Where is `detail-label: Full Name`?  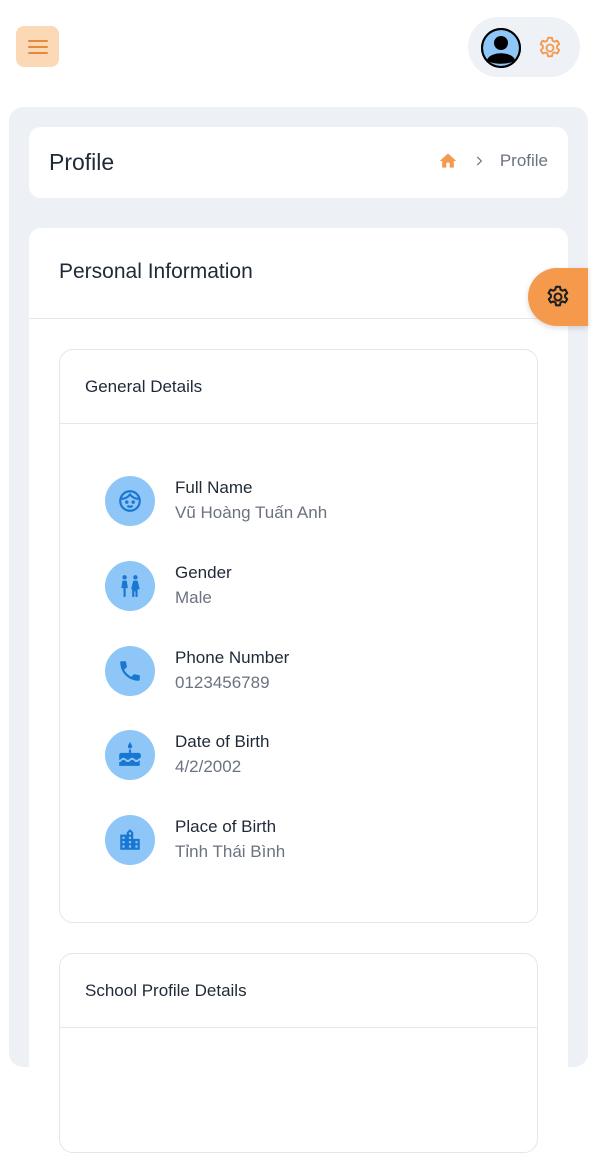 detail-label: Full Name is located at coordinates (214, 487).